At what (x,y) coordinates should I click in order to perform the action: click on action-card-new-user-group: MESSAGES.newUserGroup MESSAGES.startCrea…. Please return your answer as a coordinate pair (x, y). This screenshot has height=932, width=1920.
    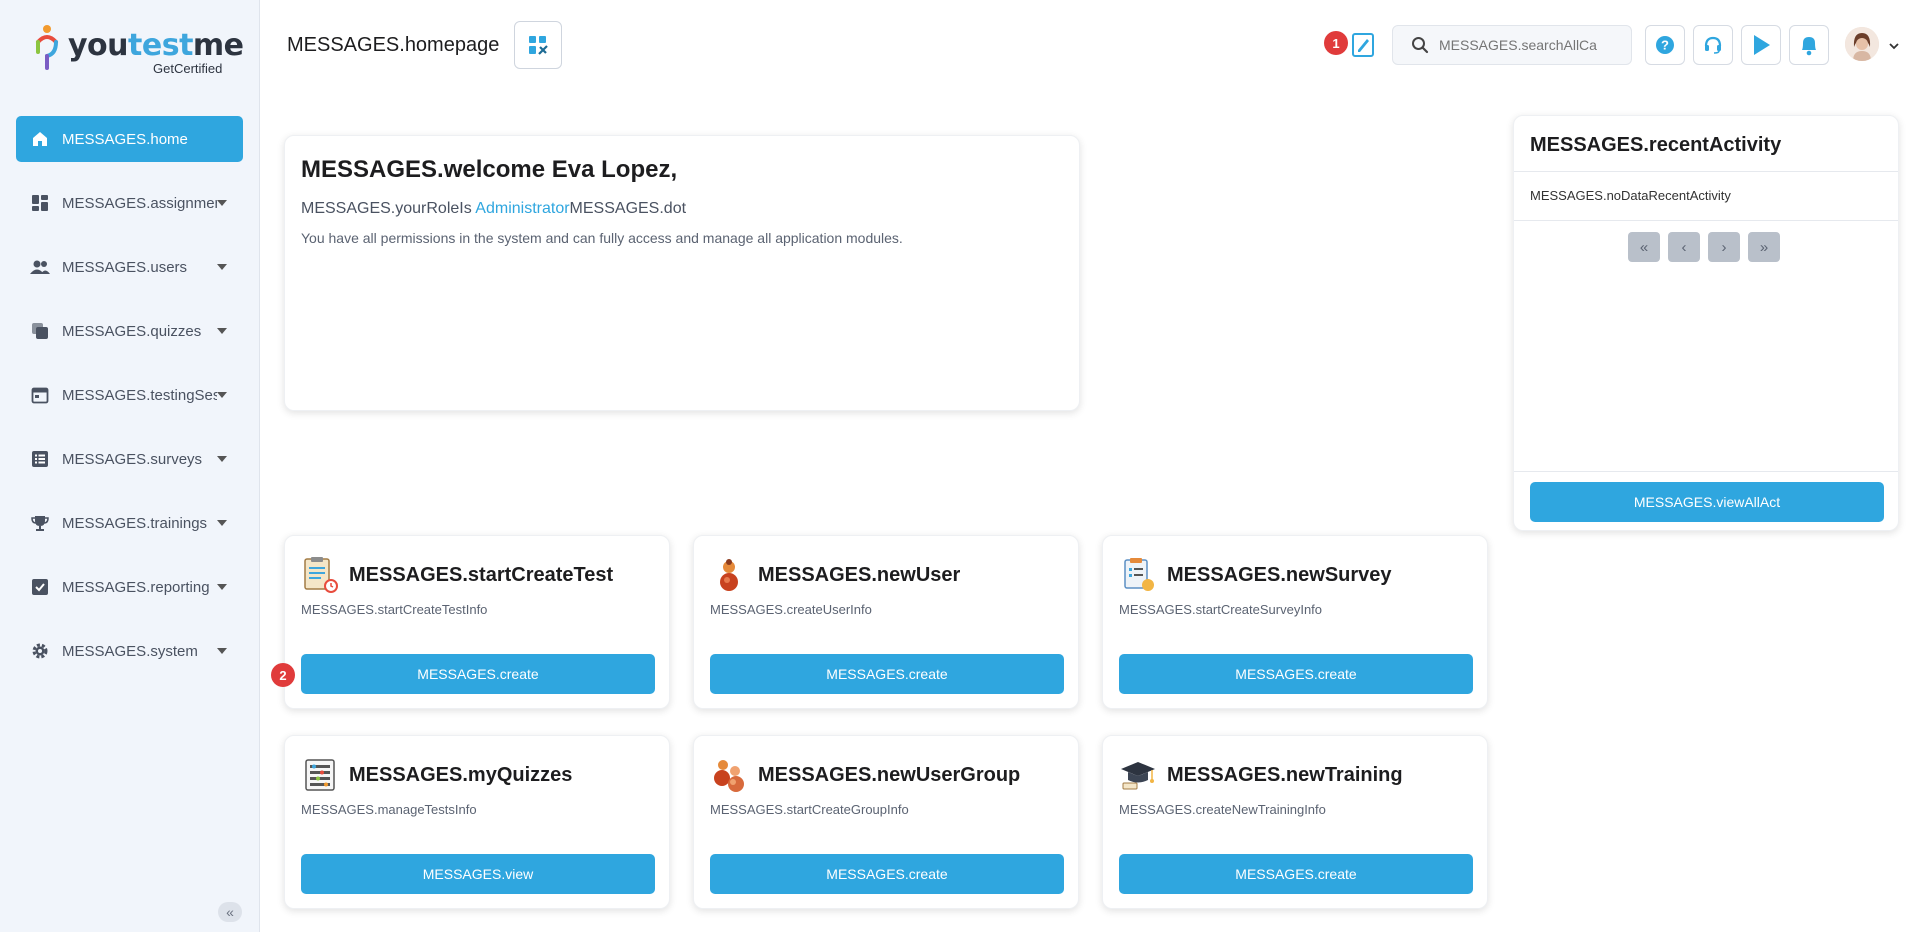
    Looking at the image, I should click on (886, 822).